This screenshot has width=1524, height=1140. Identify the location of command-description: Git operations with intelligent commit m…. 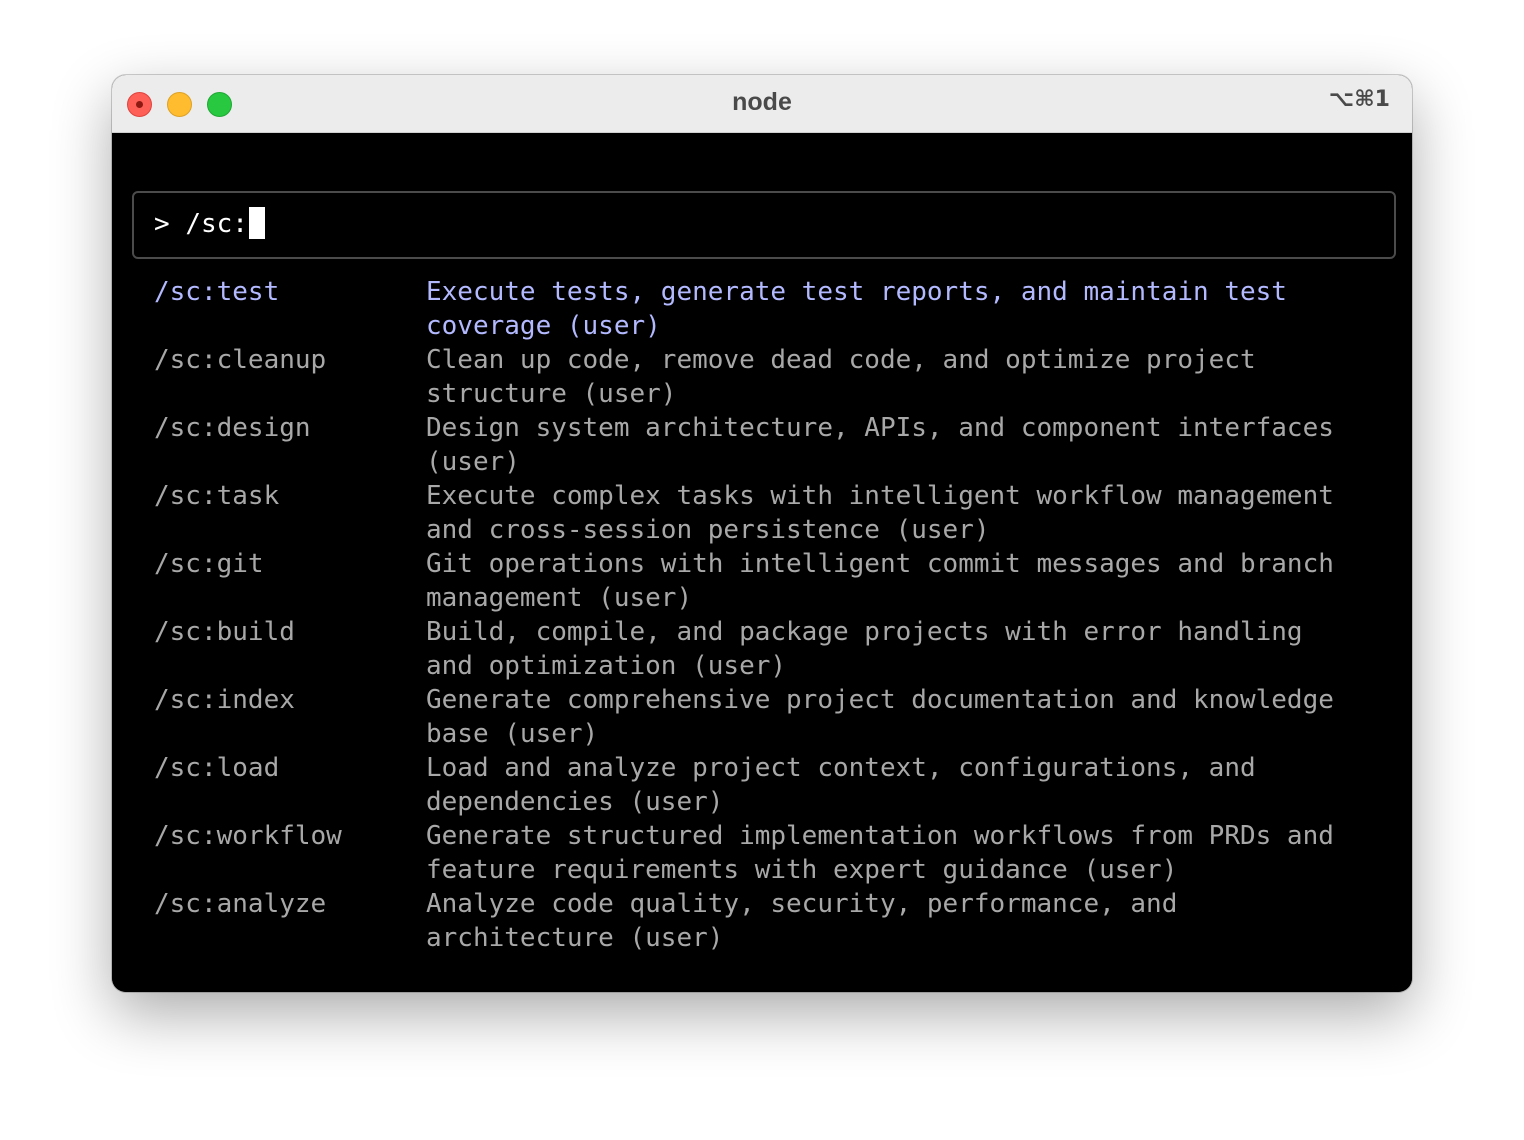
(896, 581).